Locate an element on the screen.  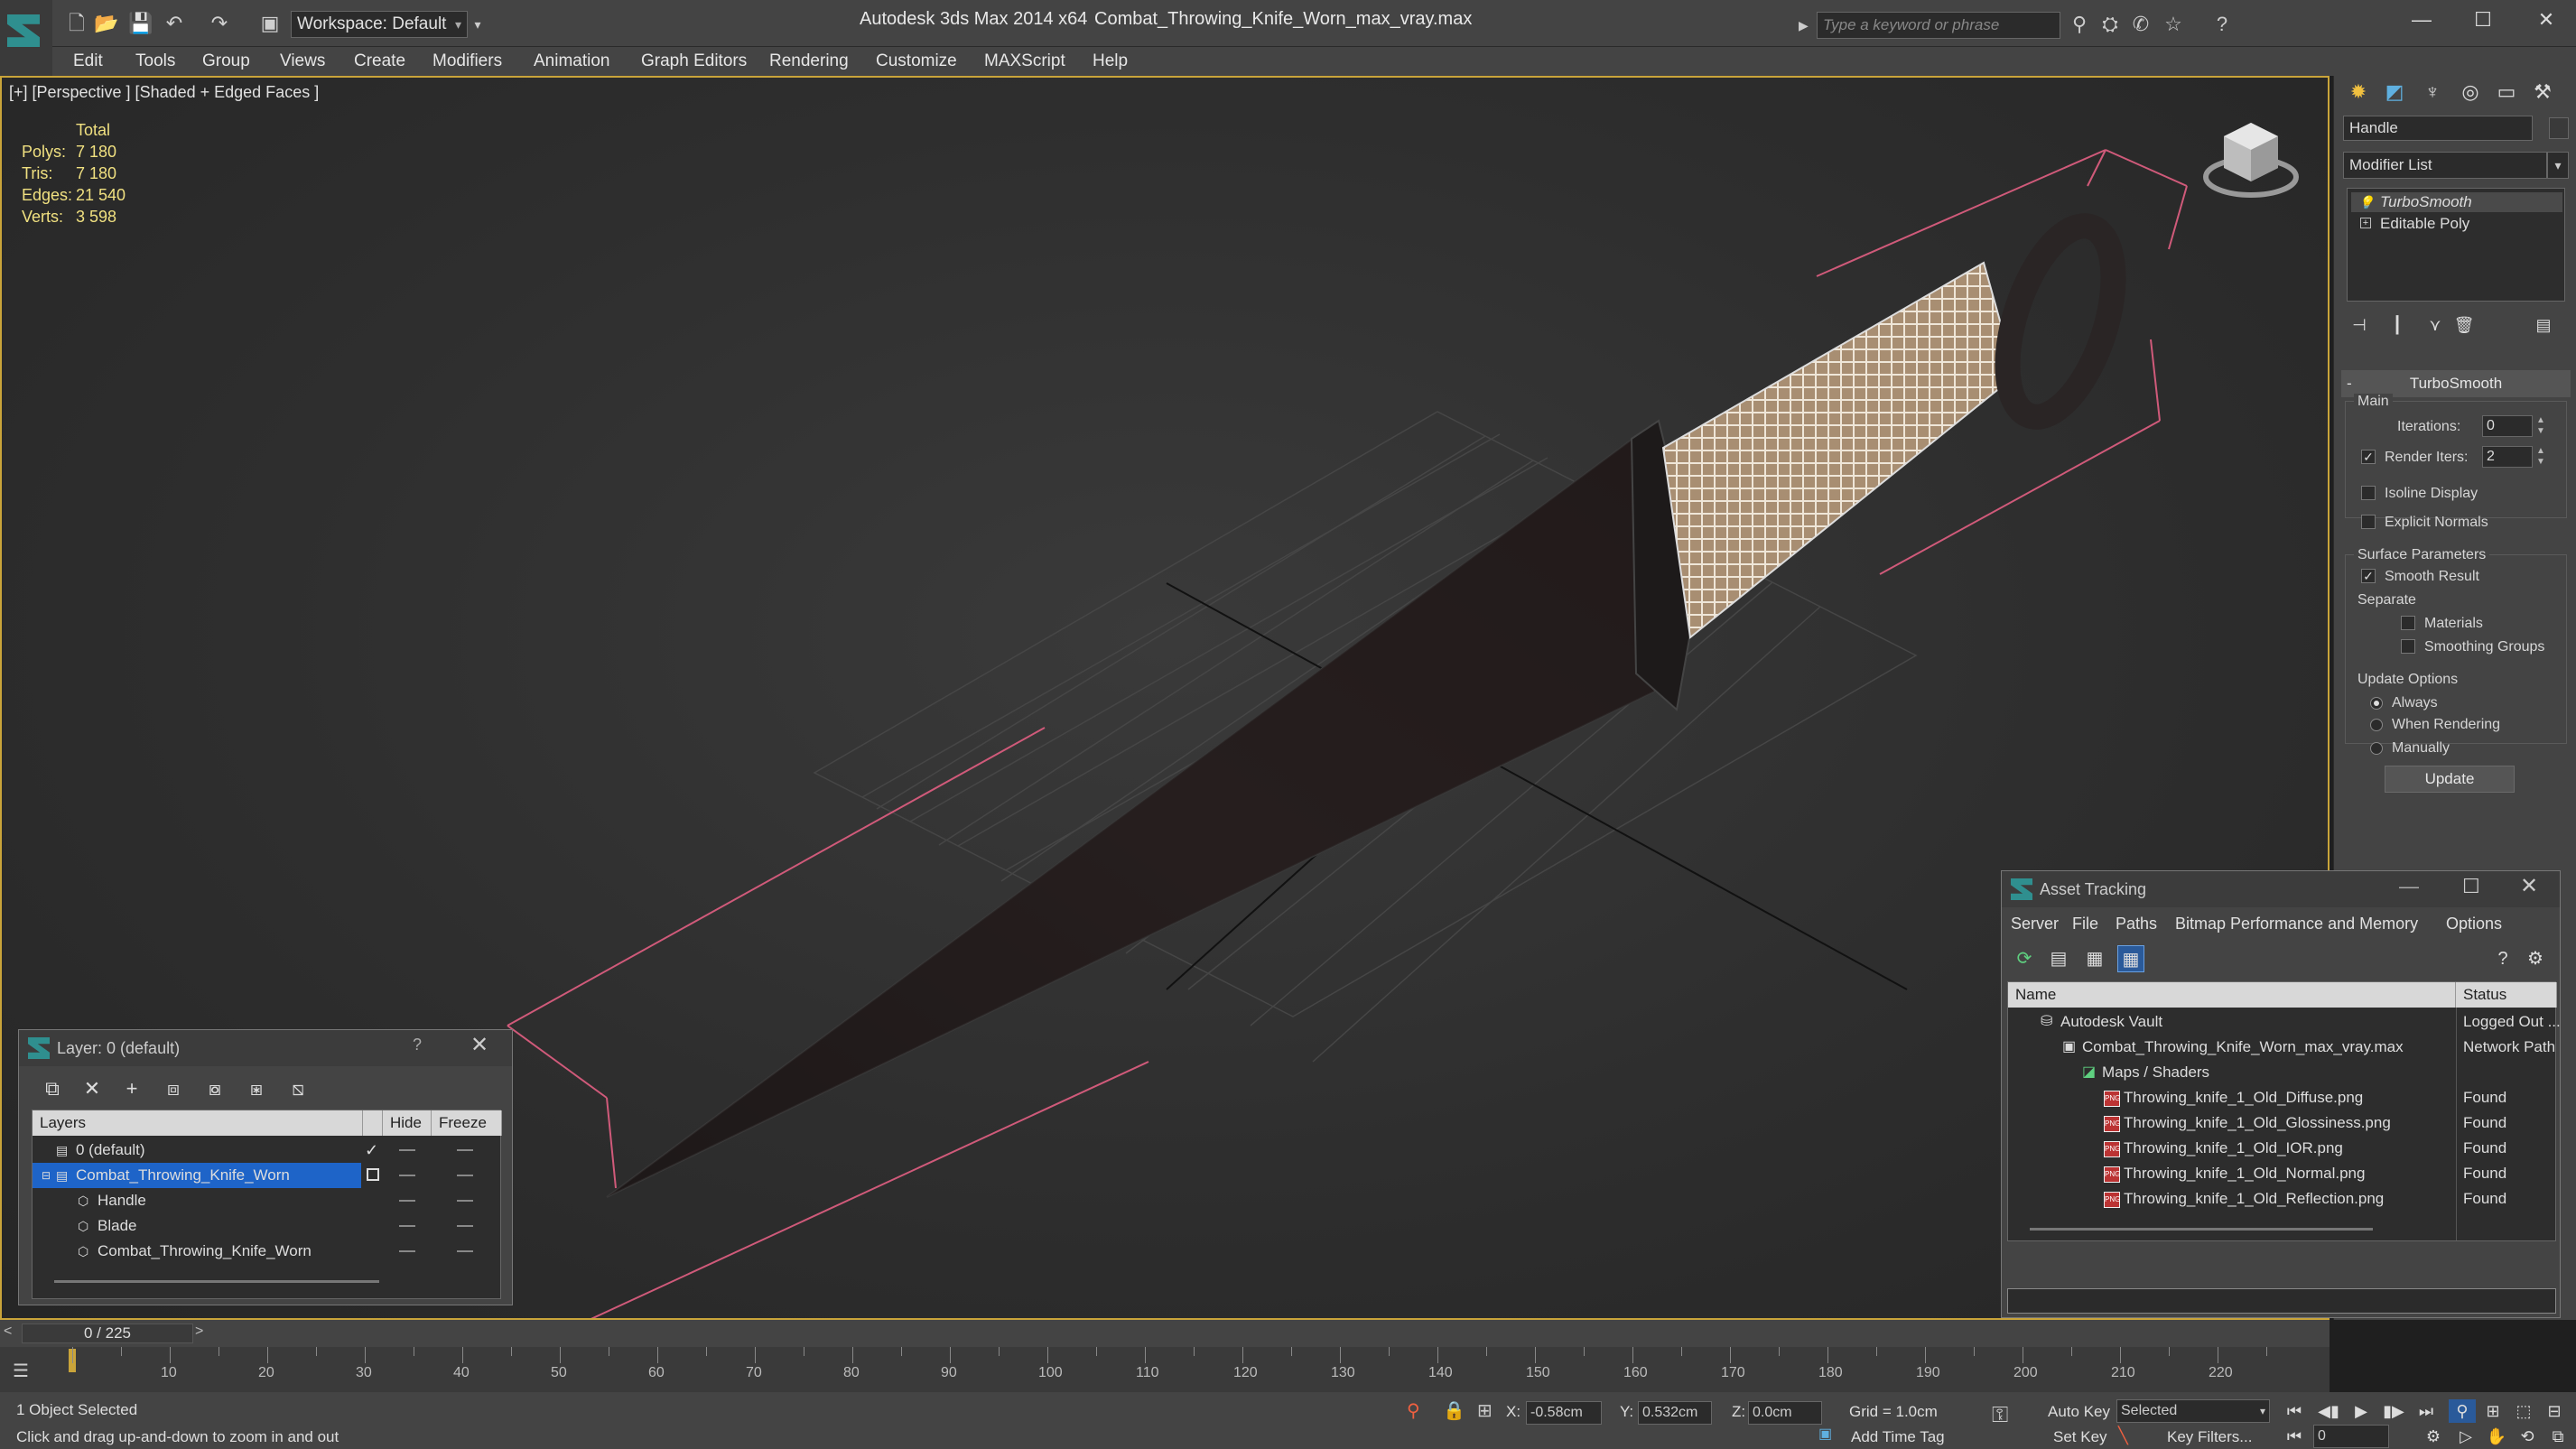
app-menu-button is located at coordinates (26, 40).